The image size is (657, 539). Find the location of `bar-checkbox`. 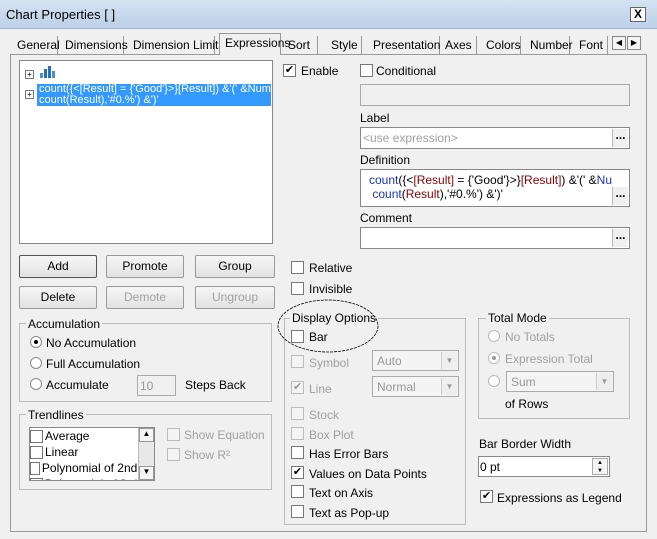

bar-checkbox is located at coordinates (297, 336).